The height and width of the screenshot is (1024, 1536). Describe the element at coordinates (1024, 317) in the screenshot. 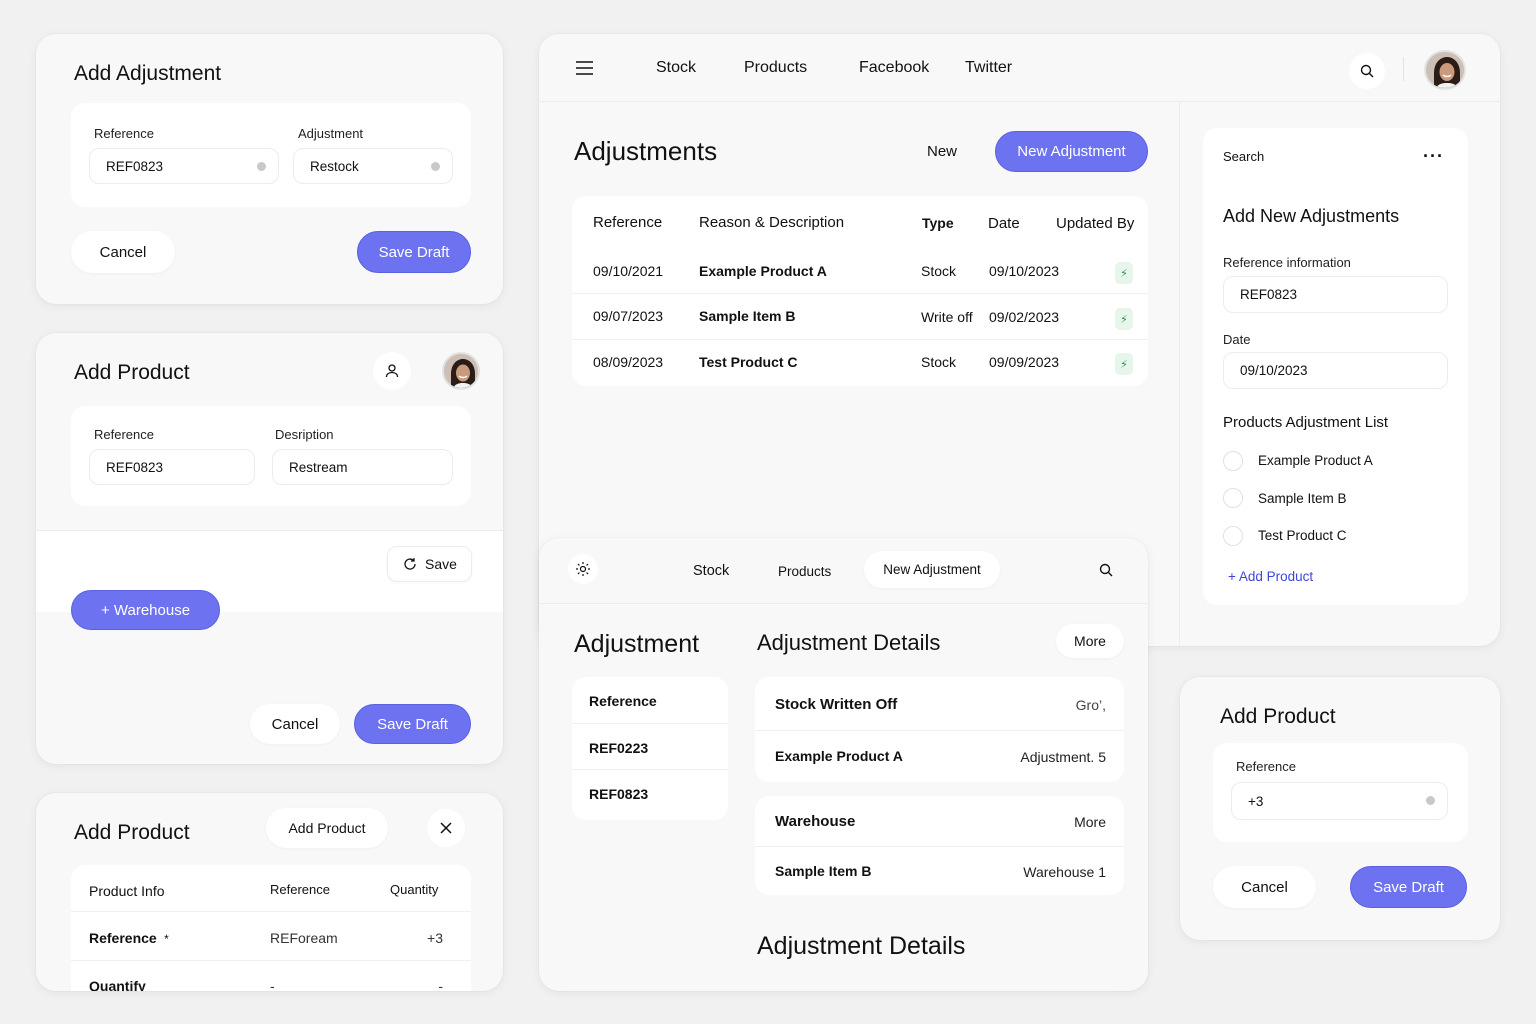

I see `row-date: 09/02/2023` at that location.